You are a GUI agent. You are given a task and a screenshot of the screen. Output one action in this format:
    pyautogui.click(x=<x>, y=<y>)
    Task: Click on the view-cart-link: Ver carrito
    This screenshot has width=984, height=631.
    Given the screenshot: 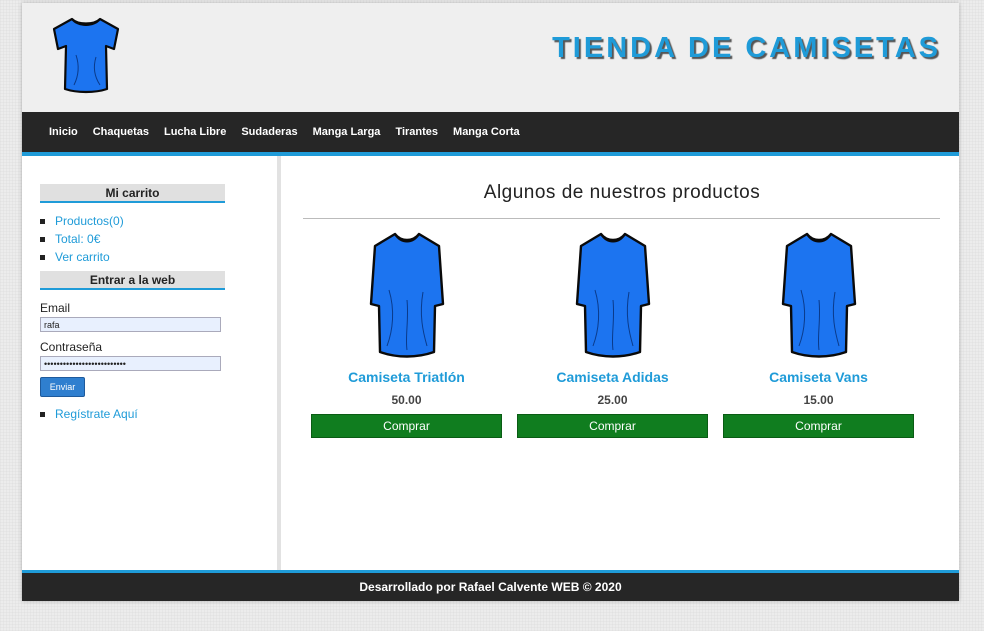 What is the action you would take?
    pyautogui.click(x=82, y=257)
    